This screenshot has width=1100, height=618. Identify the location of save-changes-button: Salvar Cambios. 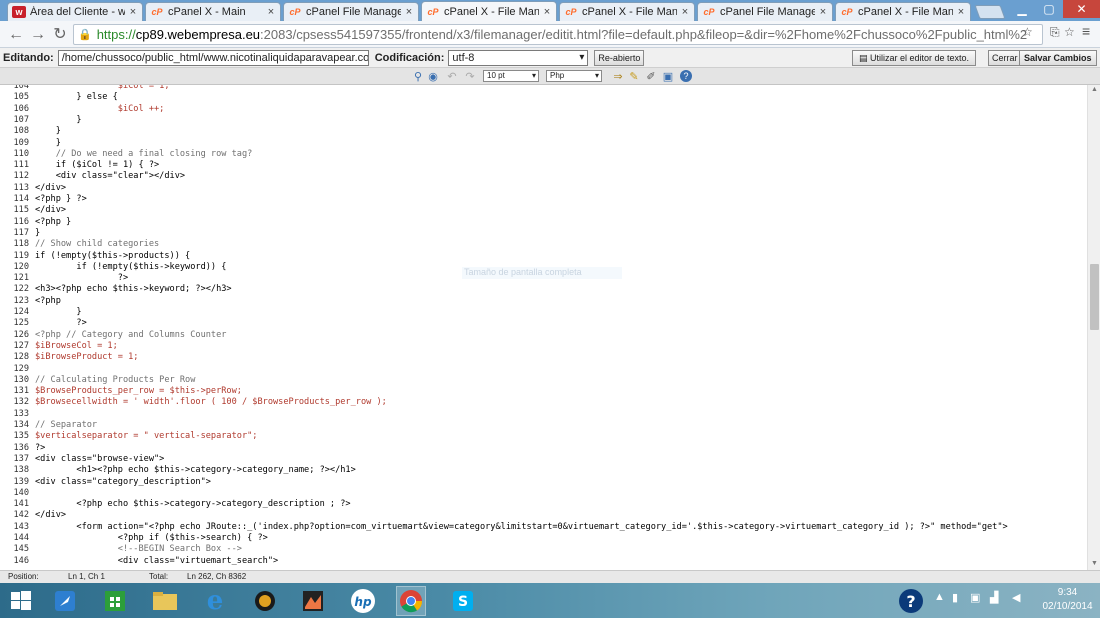
(1058, 58).